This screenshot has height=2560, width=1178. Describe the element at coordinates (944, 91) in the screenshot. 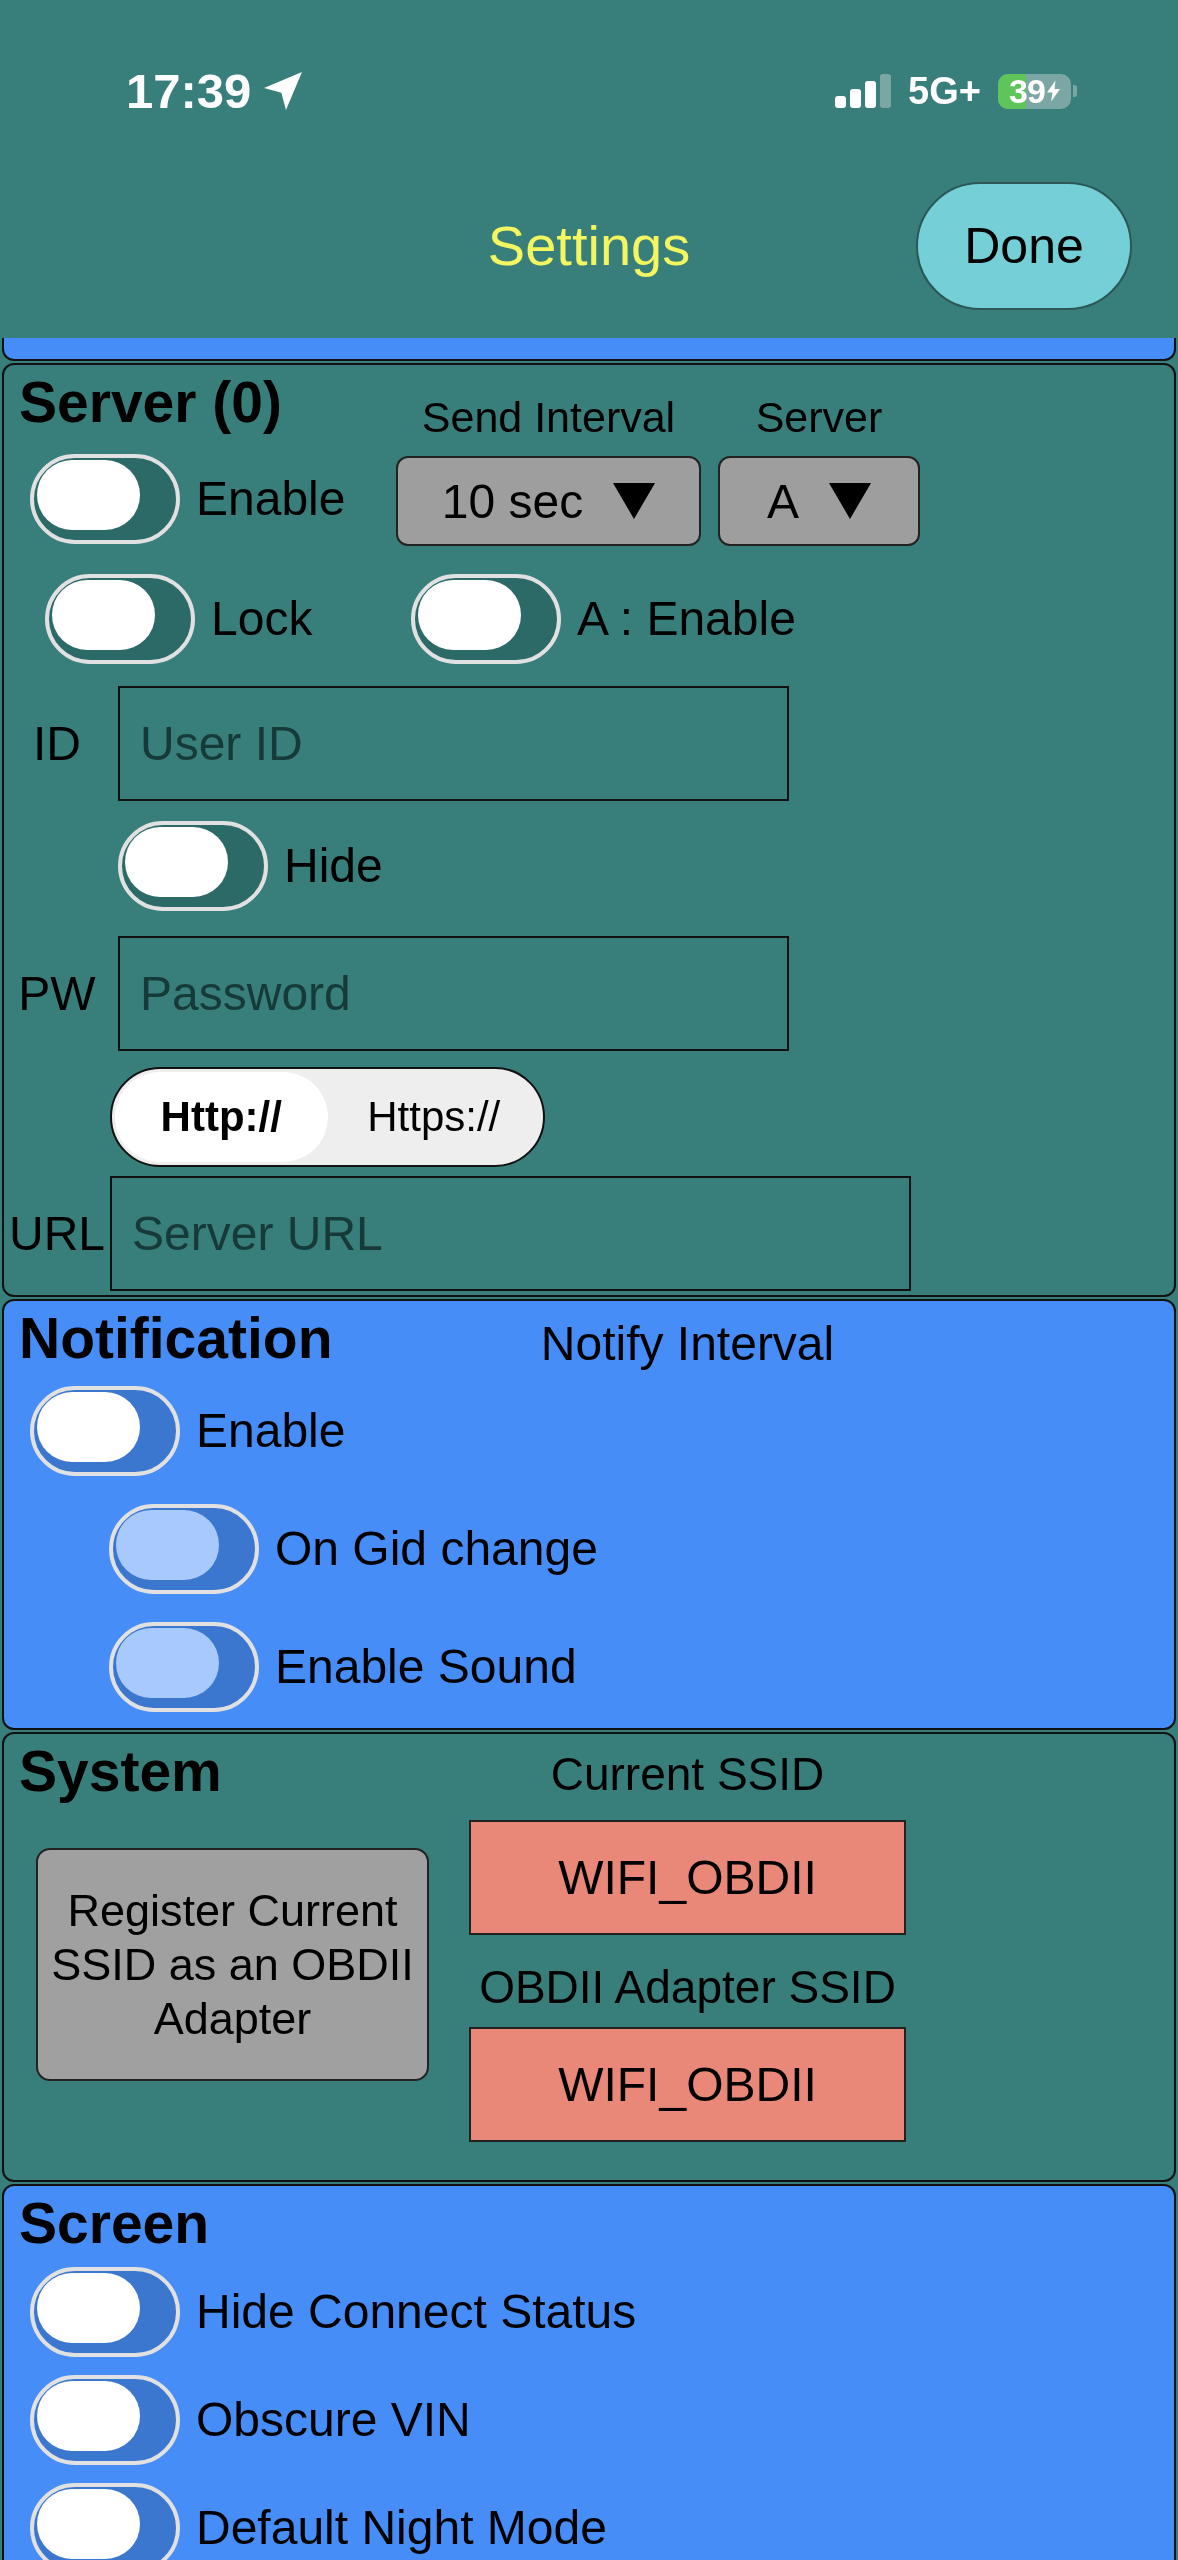

I see `network-type-label: 5G+` at that location.